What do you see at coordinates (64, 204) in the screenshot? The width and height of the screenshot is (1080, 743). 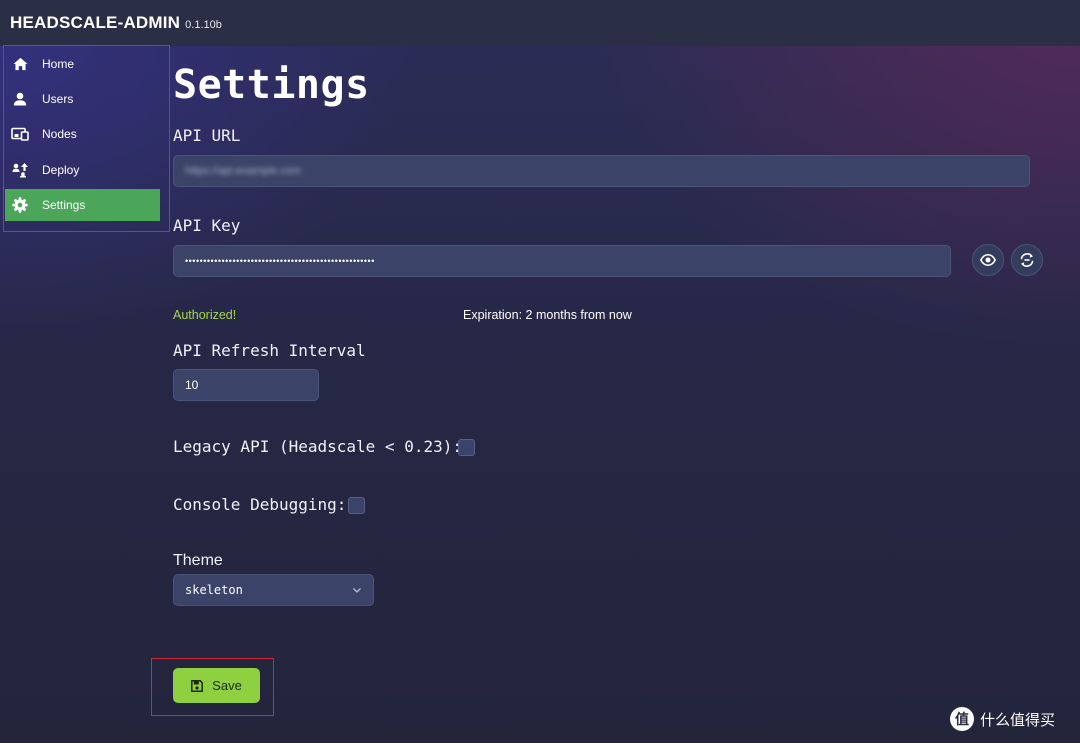 I see `sidebar-item-label: Settings` at bounding box center [64, 204].